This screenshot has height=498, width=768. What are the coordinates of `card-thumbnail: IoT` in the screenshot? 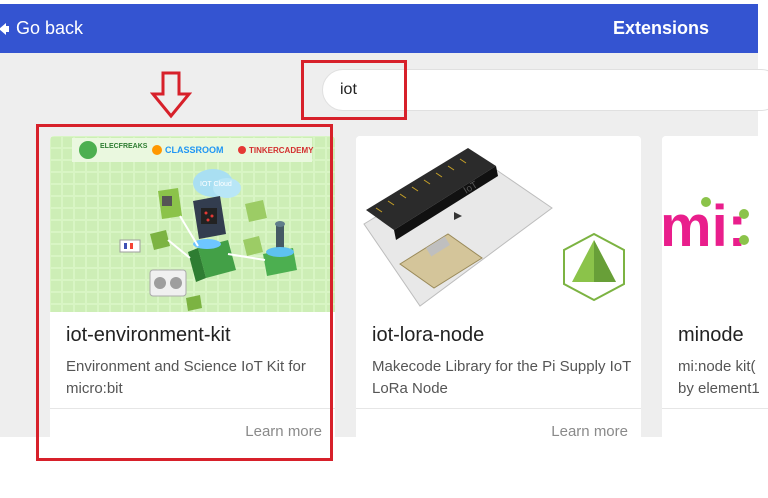 It's located at (498, 224).